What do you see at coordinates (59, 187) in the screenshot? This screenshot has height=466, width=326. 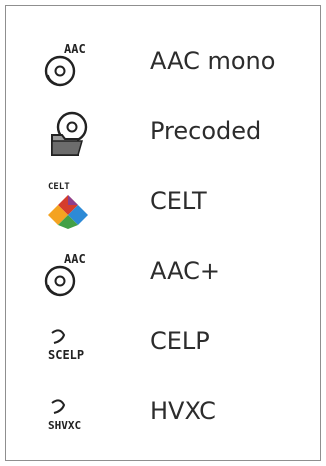 I see `svg-text: CELT` at bounding box center [59, 187].